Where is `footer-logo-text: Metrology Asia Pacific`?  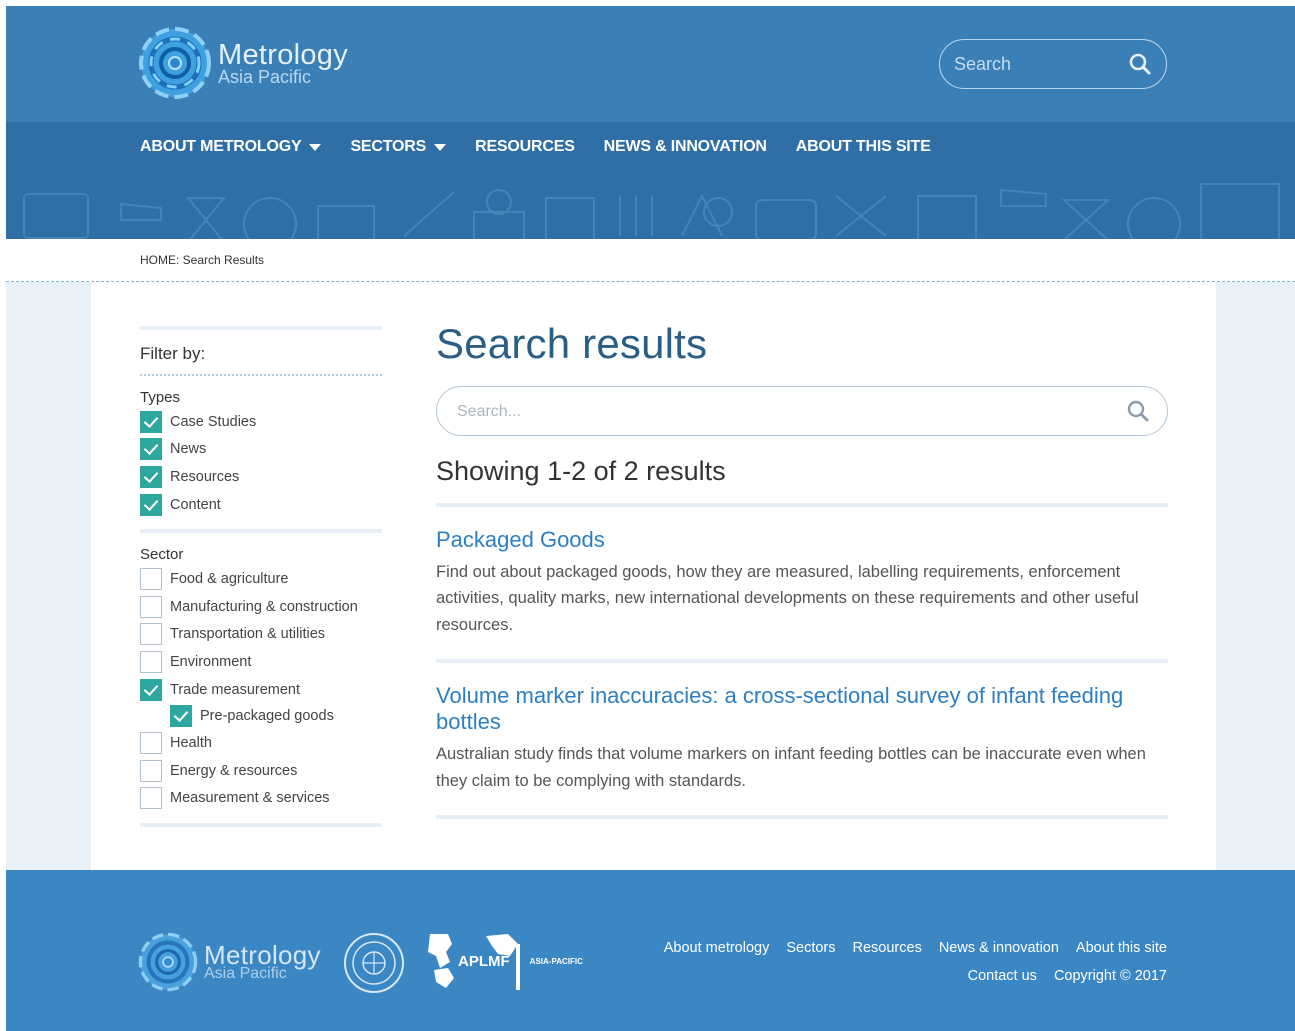
footer-logo-text: Metrology Asia Pacific is located at coordinates (262, 962).